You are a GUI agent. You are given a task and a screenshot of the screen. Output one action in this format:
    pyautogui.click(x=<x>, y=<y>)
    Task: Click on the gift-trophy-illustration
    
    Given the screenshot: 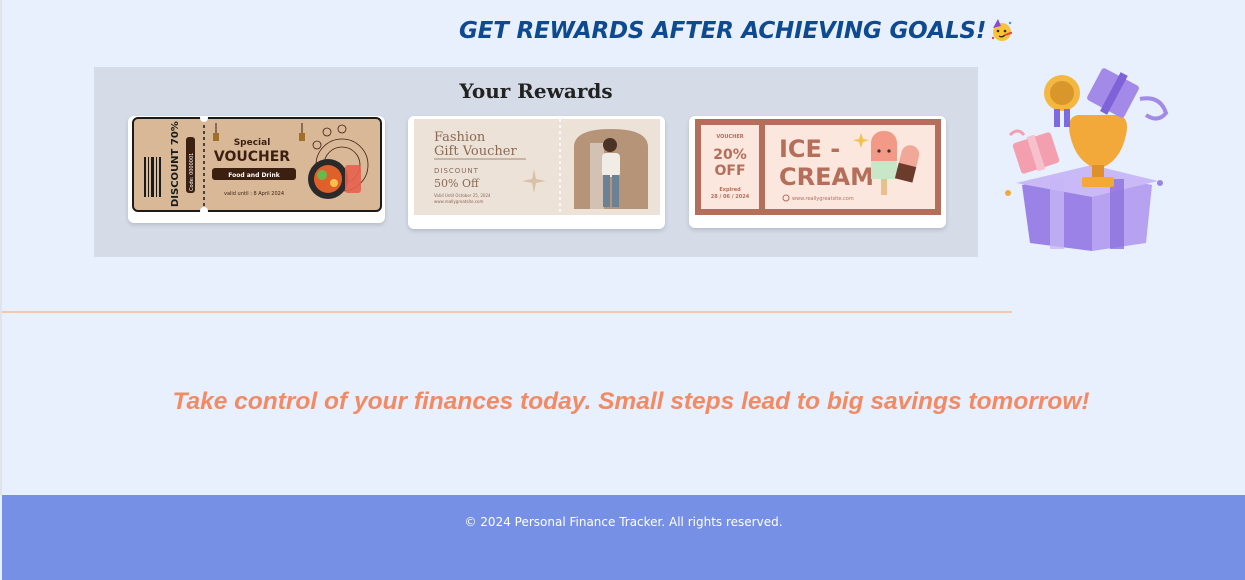 What is the action you would take?
    pyautogui.click(x=1087, y=159)
    